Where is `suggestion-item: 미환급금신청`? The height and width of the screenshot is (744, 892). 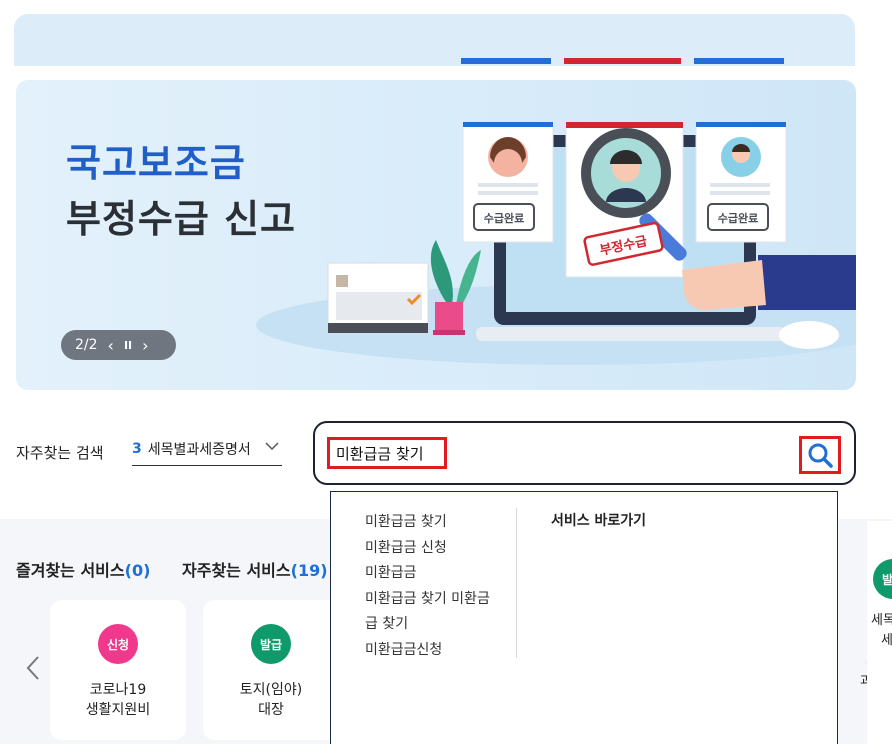 suggestion-item: 미환급금신청 is located at coordinates (435, 651).